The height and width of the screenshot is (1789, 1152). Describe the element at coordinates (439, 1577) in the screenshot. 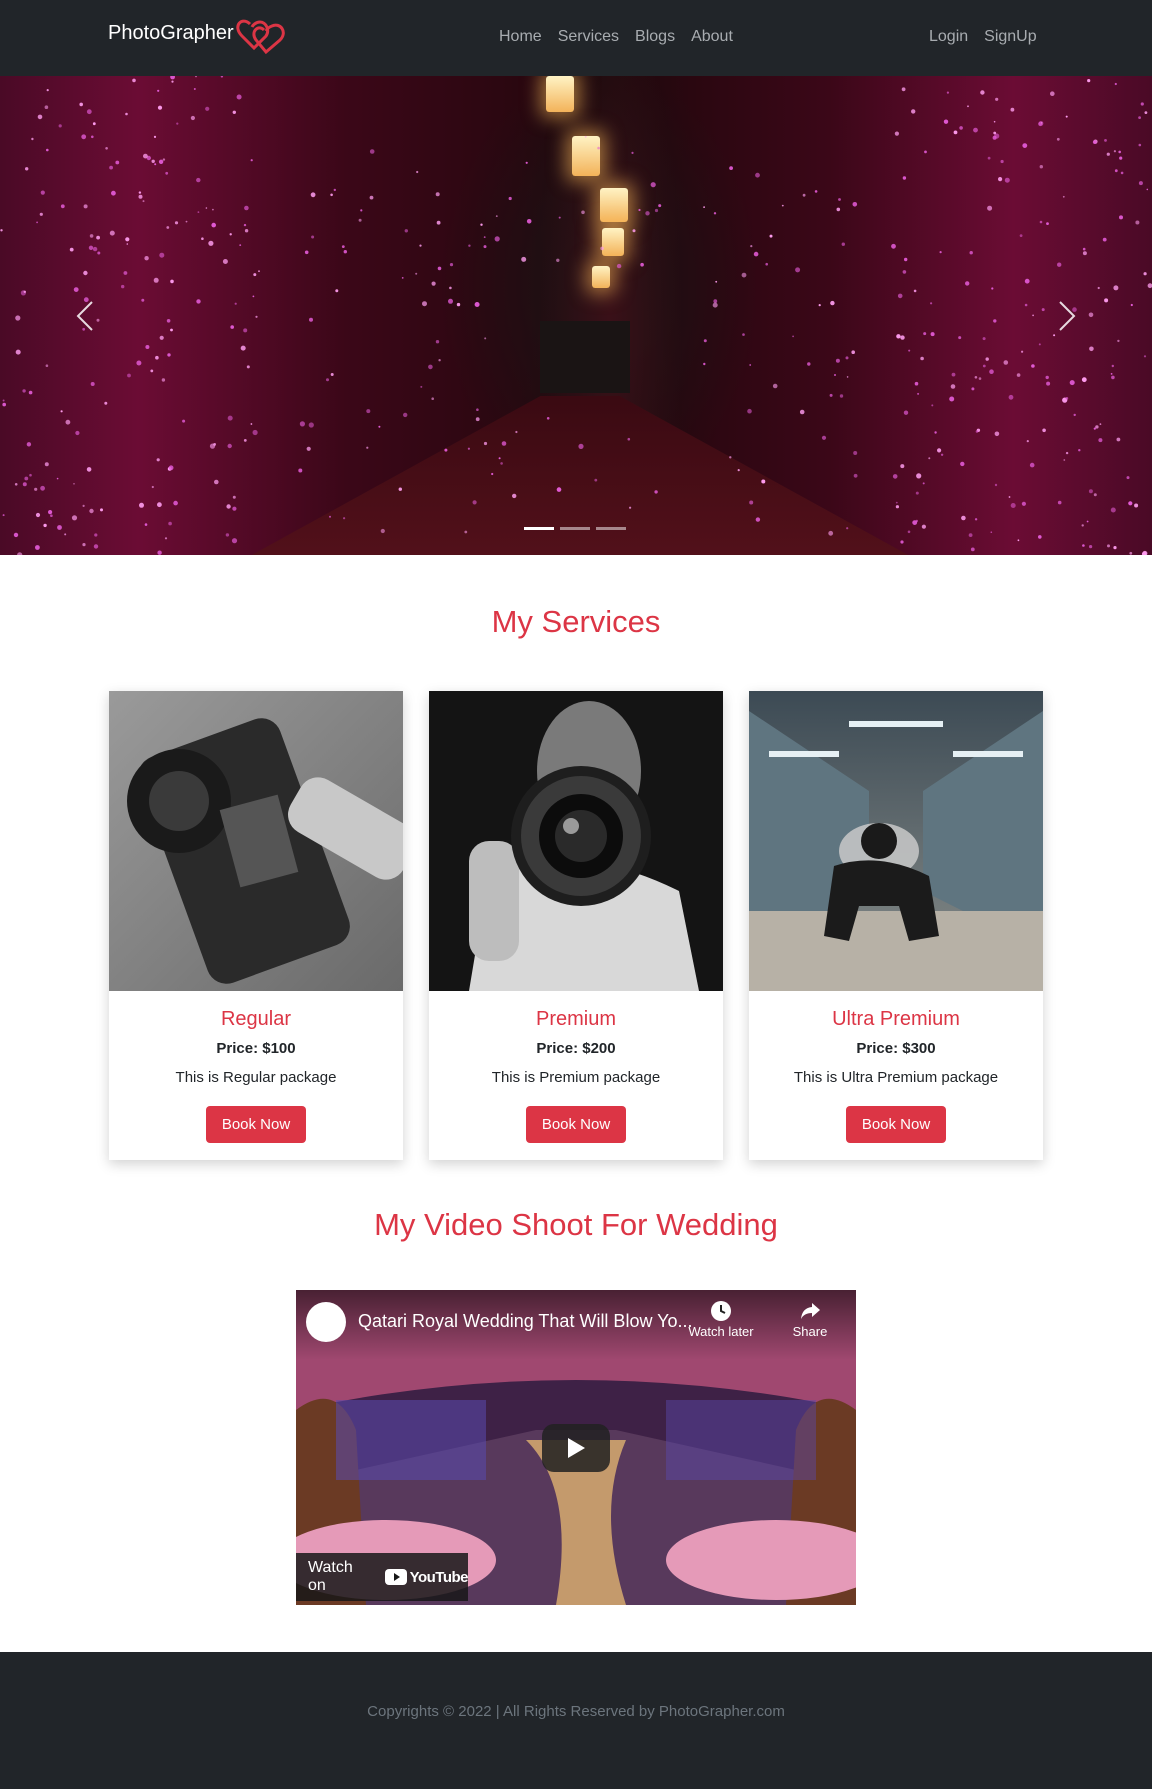

I see `youtube-wordmark: YouTube` at that location.